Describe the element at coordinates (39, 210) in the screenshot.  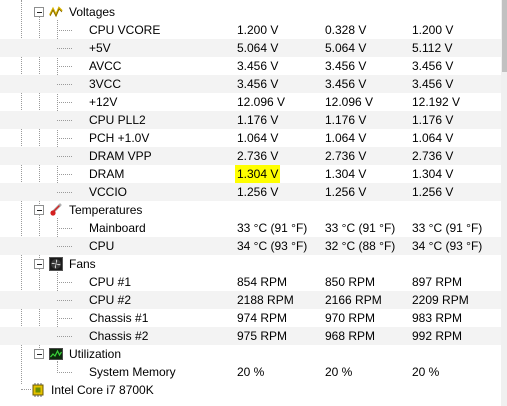
I see `collapse-temperatures-button` at that location.